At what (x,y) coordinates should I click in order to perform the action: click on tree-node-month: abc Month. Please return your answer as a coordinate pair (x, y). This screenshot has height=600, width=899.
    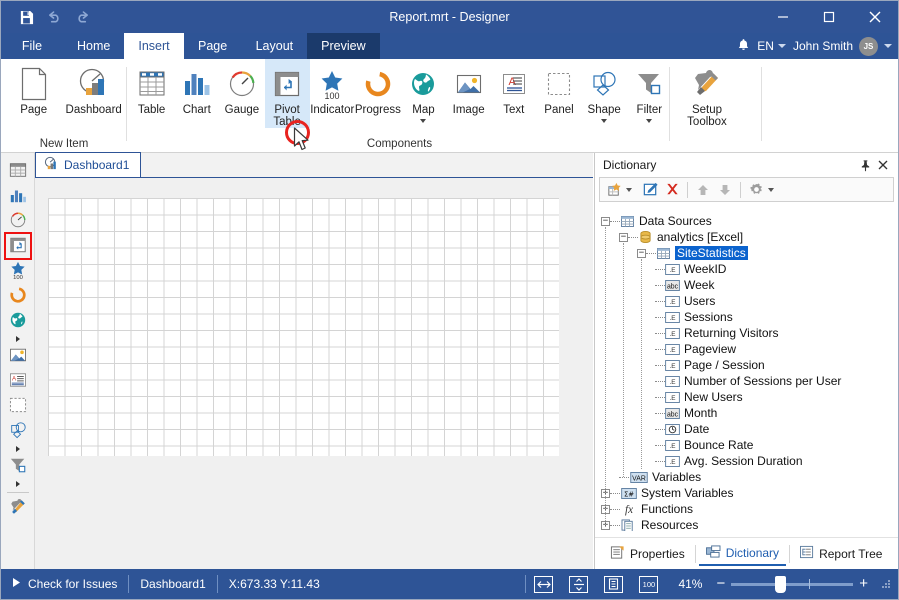
    Looking at the image, I should click on (749, 413).